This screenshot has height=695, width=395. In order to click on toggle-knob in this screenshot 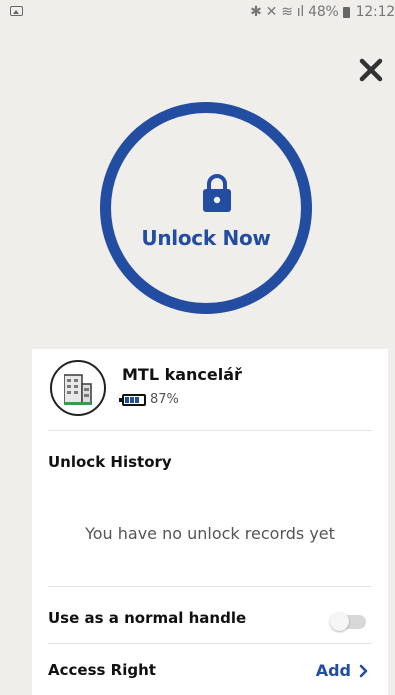, I will do `click(339, 621)`.